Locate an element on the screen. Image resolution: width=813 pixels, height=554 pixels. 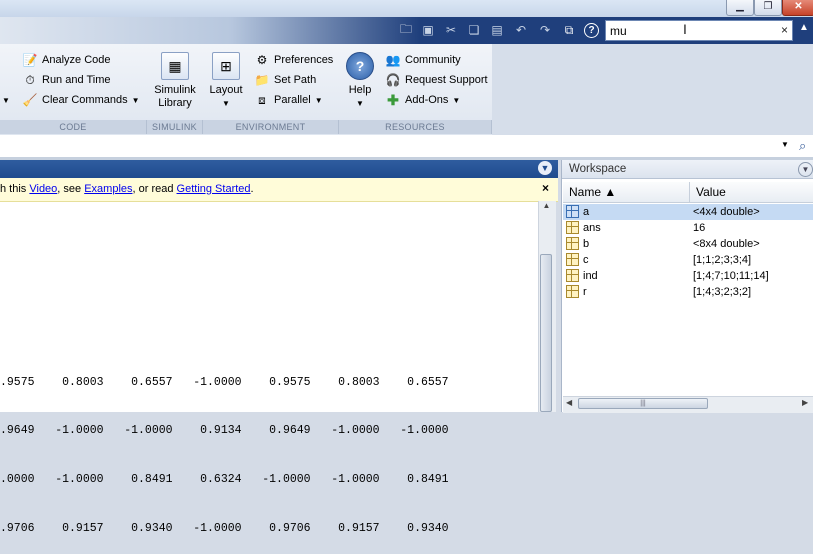
run-and-time-button: ⏱ Run and Time is located at coordinates (81, 80).